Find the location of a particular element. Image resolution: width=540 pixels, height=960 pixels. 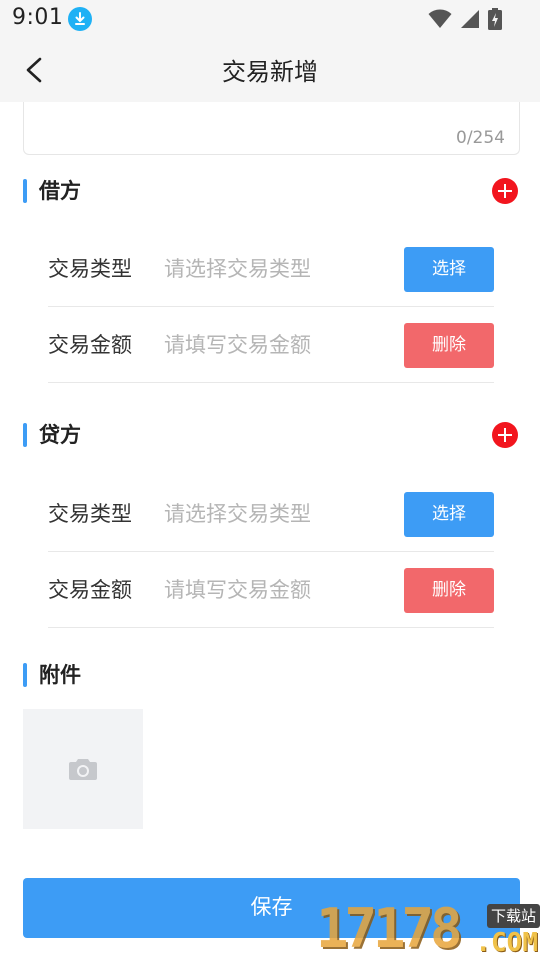

credit-type-row: 交易类型 请选择交易类型 选择 is located at coordinates (271, 514).